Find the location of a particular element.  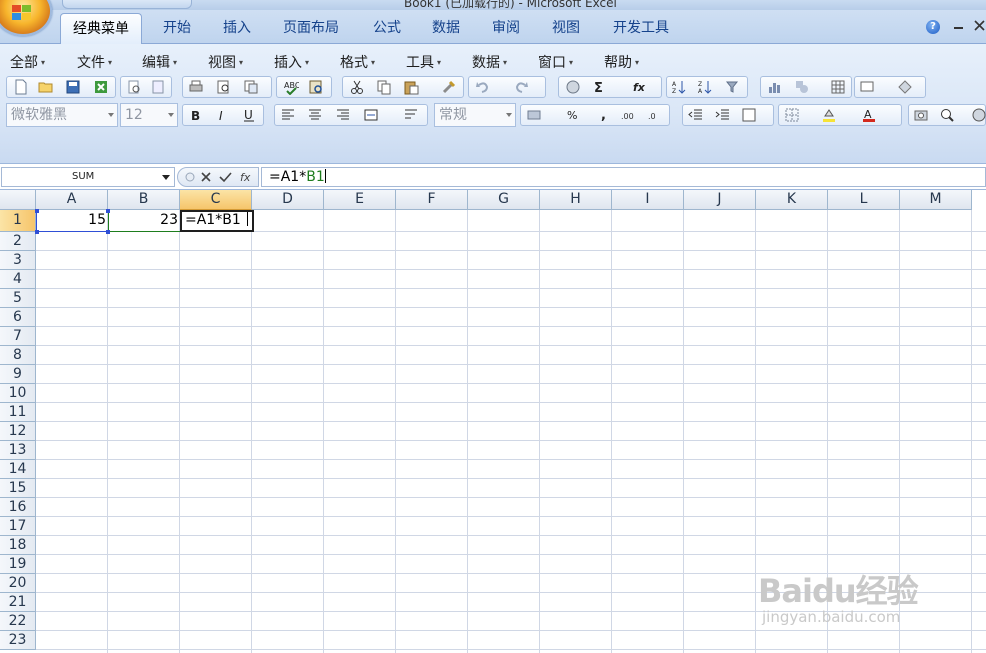

column-header-m: M is located at coordinates (936, 200).